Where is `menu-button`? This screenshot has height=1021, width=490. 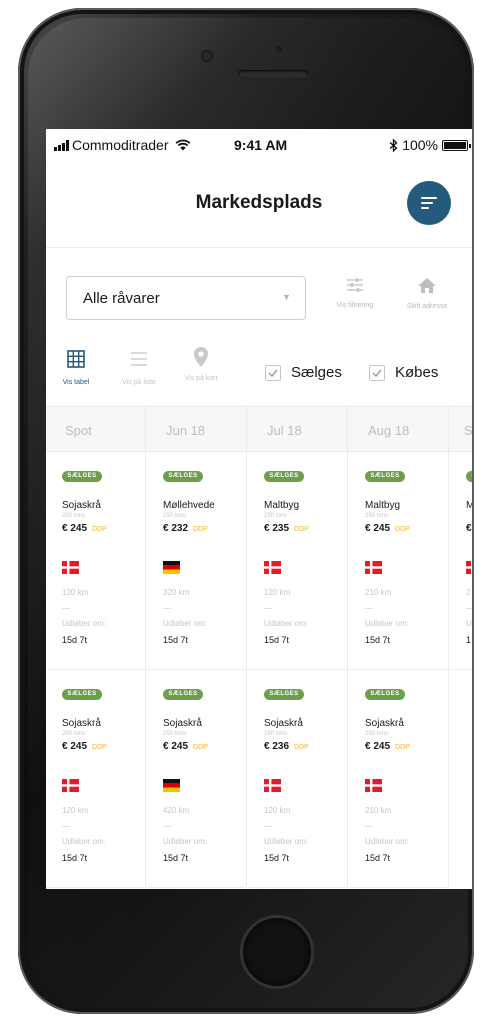
menu-button is located at coordinates (429, 203).